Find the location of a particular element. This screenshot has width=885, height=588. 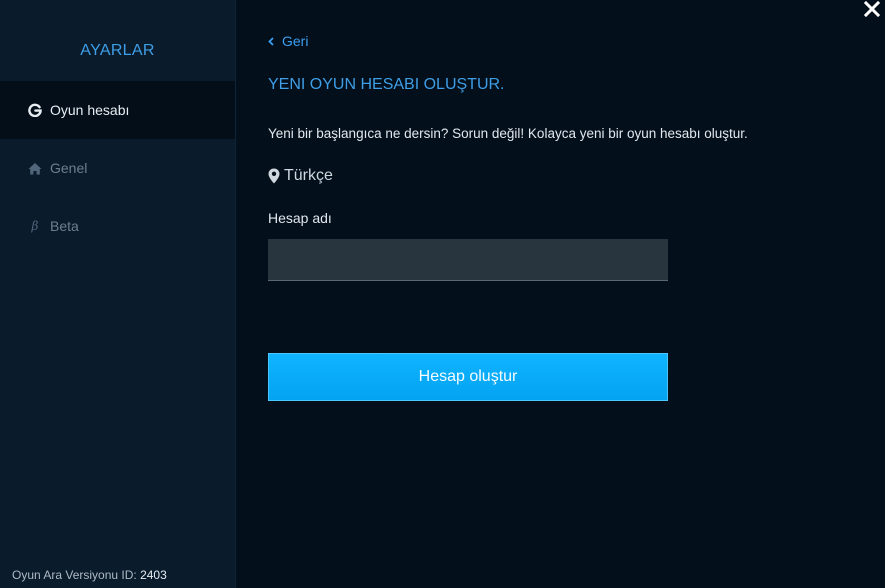

account-name-label: Hesap adı is located at coordinates (300, 218).